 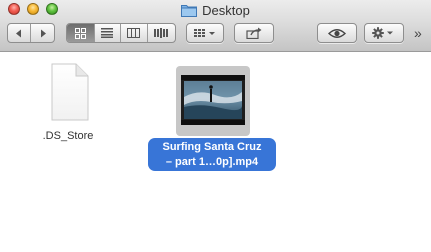 I want to click on file-name-line-1: Surfing Santa Cruz, so click(x=212, y=147).